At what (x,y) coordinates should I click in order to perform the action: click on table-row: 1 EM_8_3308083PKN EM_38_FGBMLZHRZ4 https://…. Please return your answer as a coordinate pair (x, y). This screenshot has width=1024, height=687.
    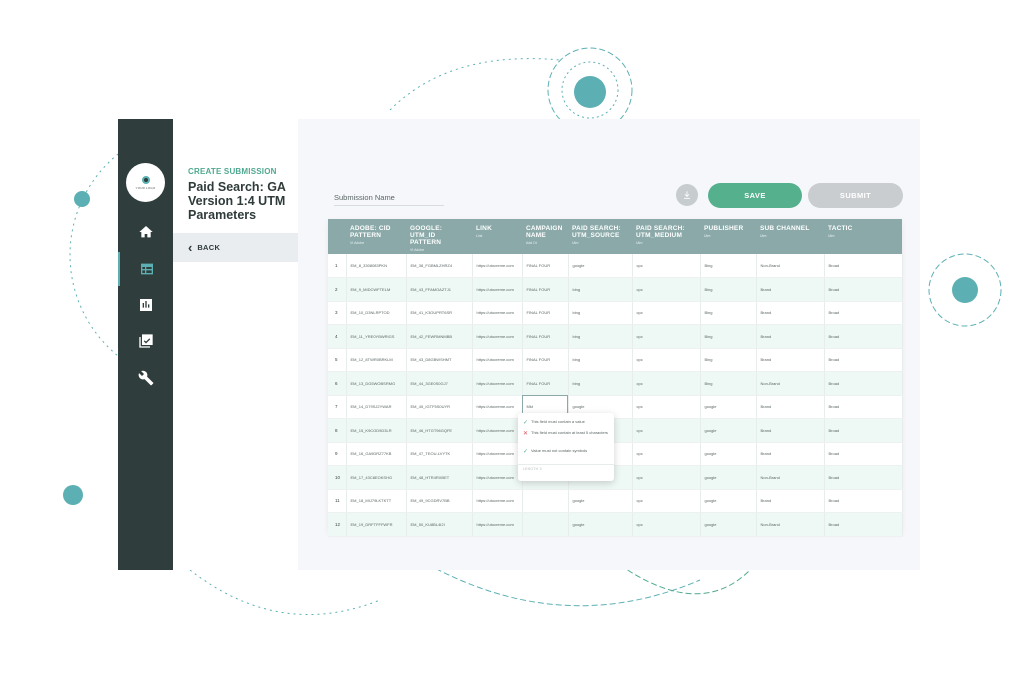
    Looking at the image, I should click on (615, 266).